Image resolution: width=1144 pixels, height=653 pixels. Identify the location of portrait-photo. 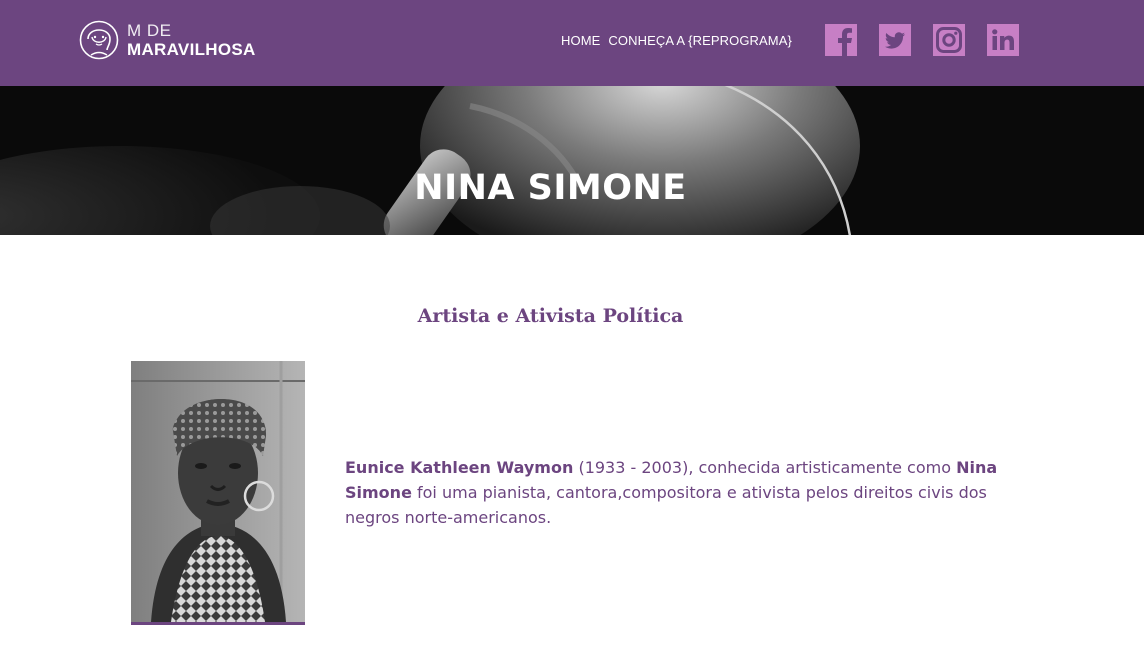
(218, 491).